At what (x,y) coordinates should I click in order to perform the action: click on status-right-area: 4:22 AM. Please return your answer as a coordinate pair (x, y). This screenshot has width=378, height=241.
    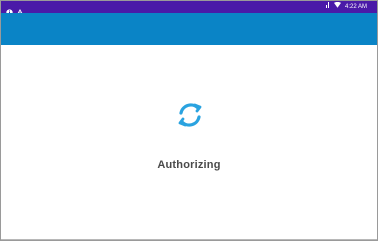
    Looking at the image, I should click on (346, 7).